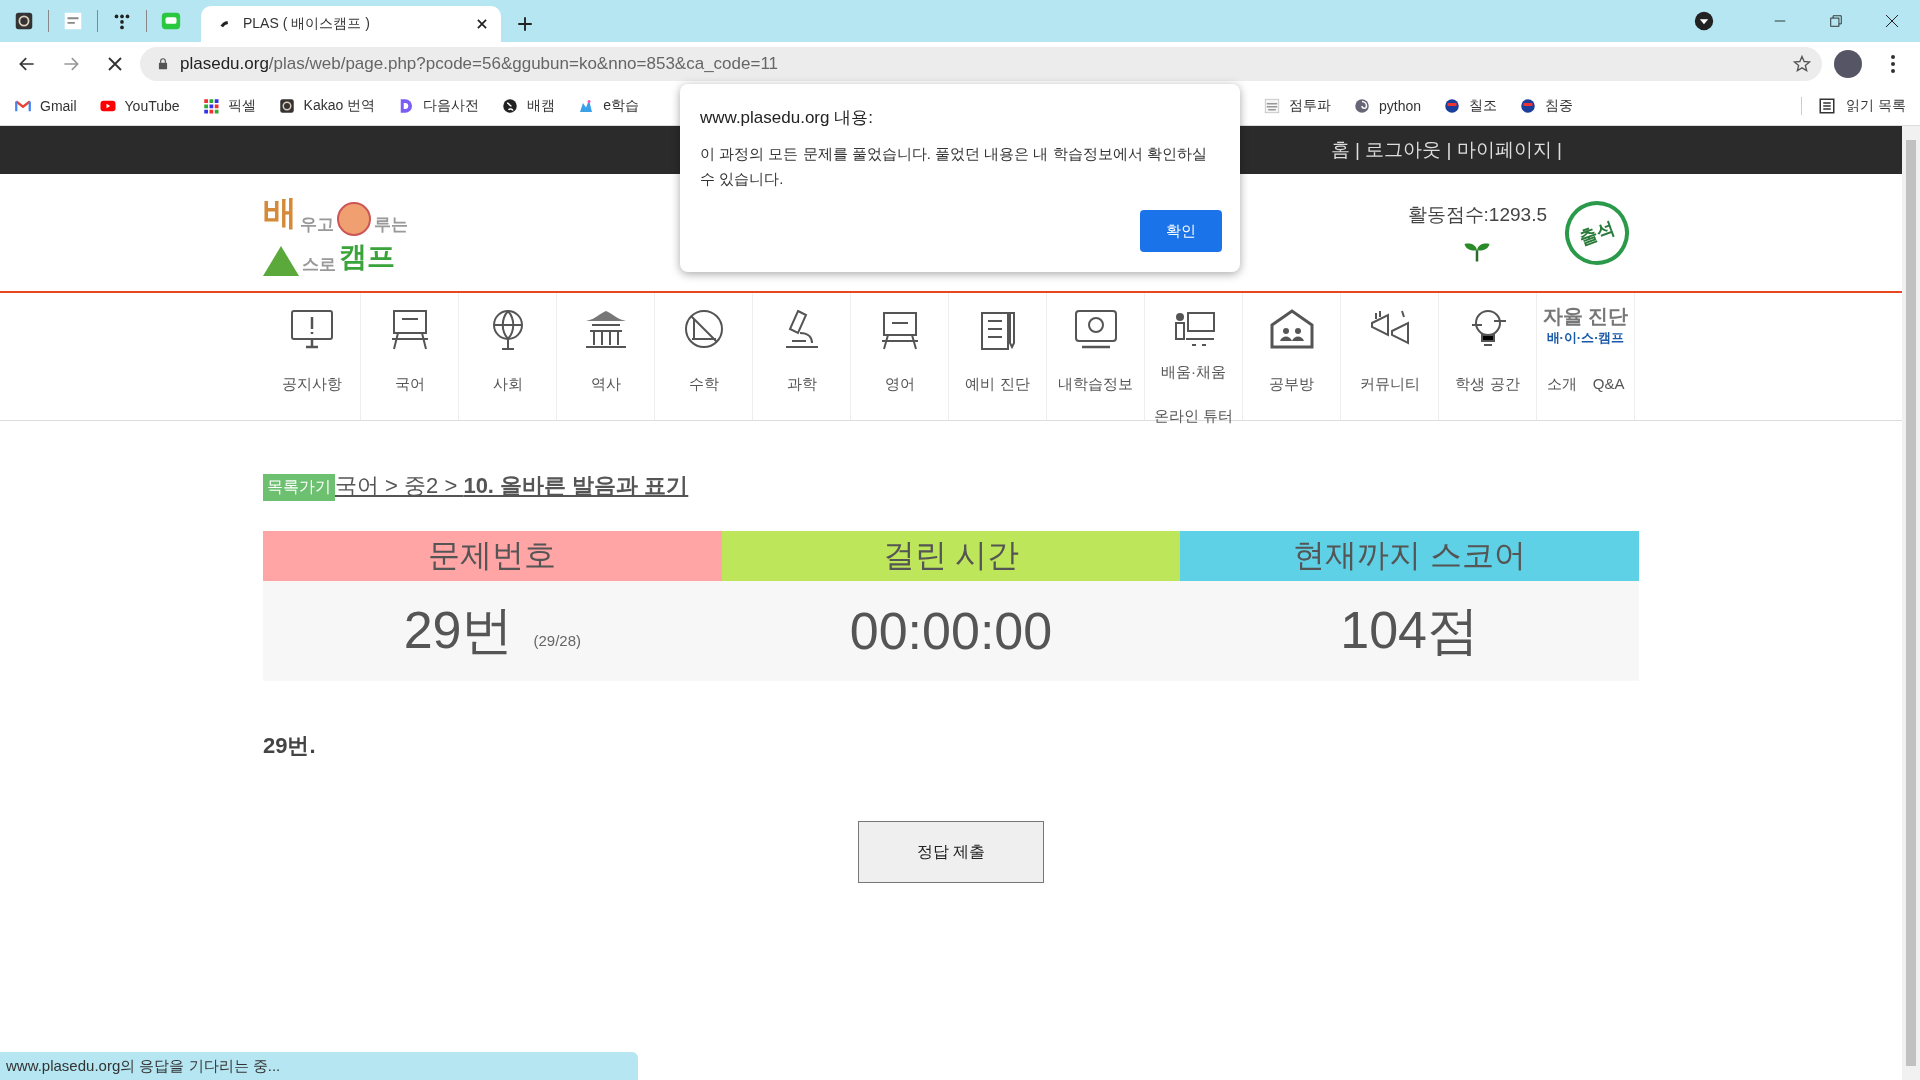 The image size is (1920, 1080). Describe the element at coordinates (312, 356) in the screenshot. I see `nav-item: 공지사항` at that location.